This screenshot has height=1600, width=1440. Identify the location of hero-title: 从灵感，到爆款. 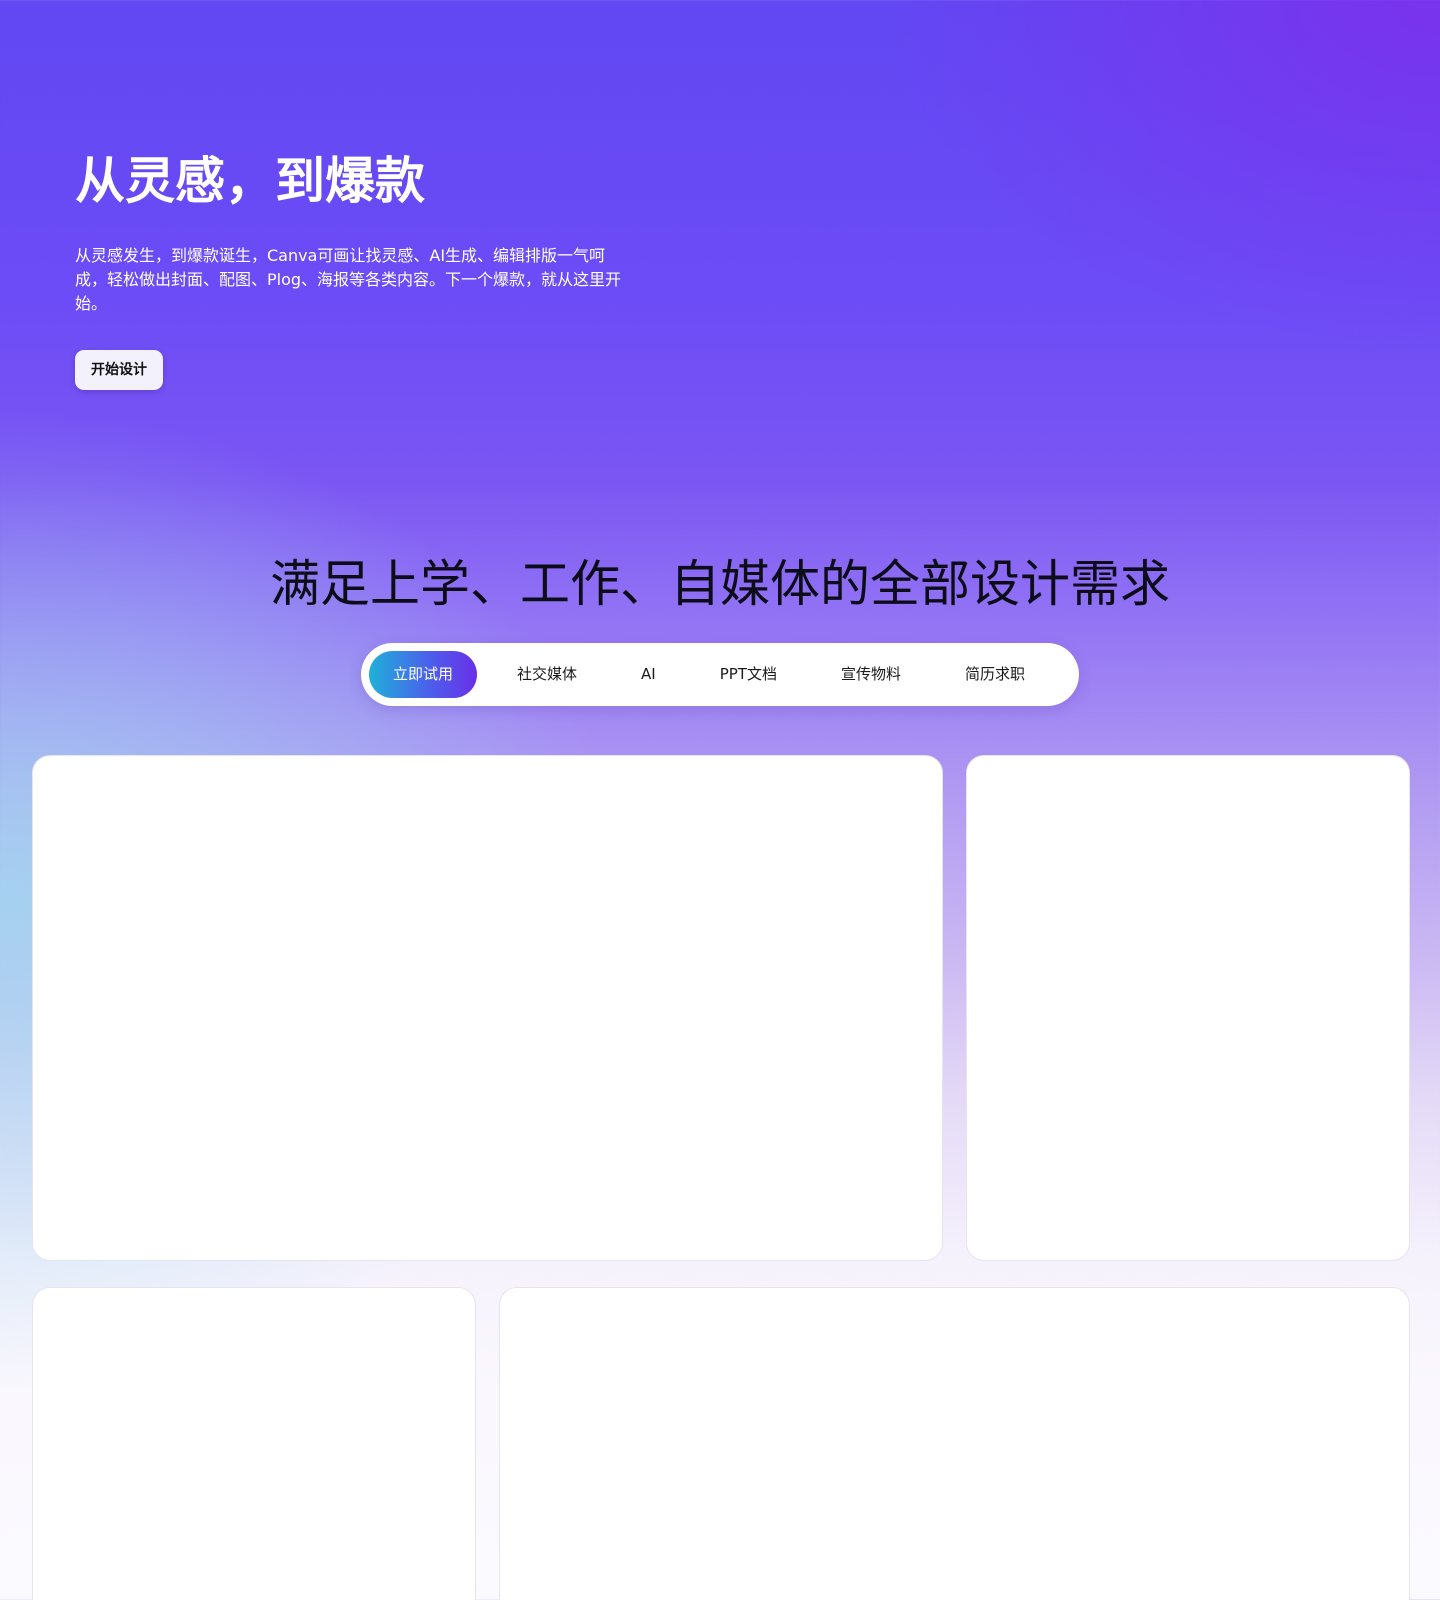
(250, 181).